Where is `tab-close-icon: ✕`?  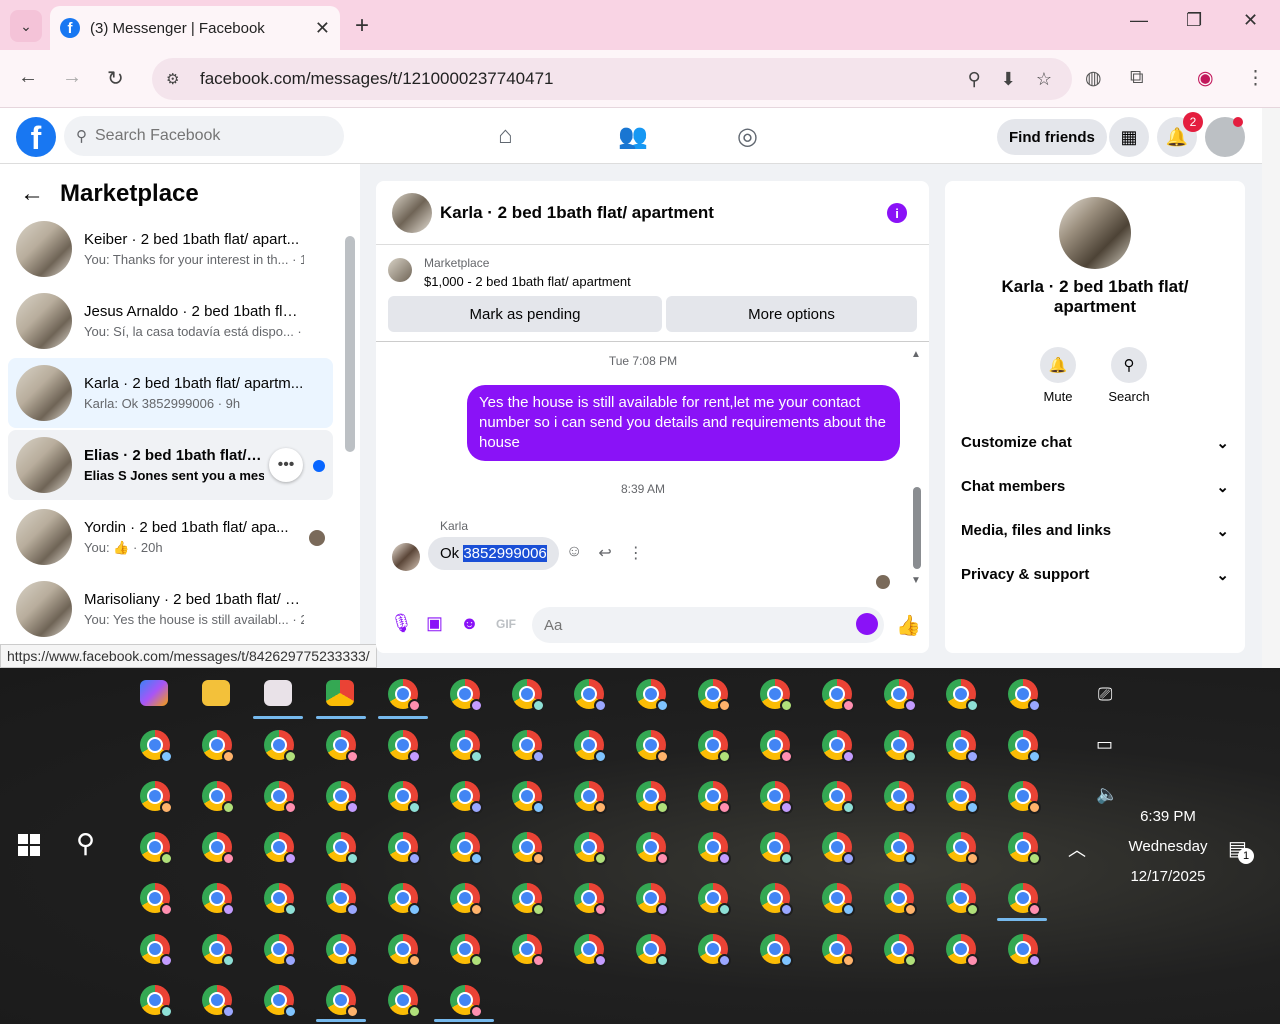
tab-close-icon: ✕ is located at coordinates (322, 28).